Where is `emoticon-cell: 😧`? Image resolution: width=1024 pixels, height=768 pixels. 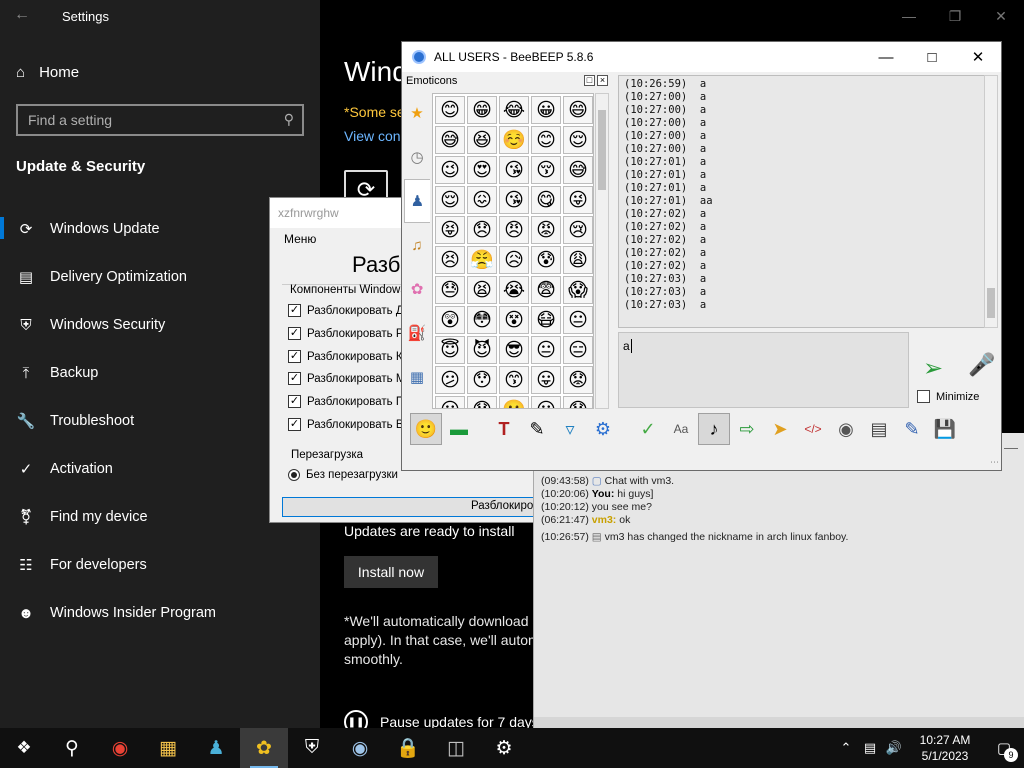 emoticon-cell: 😧 is located at coordinates (482, 402).